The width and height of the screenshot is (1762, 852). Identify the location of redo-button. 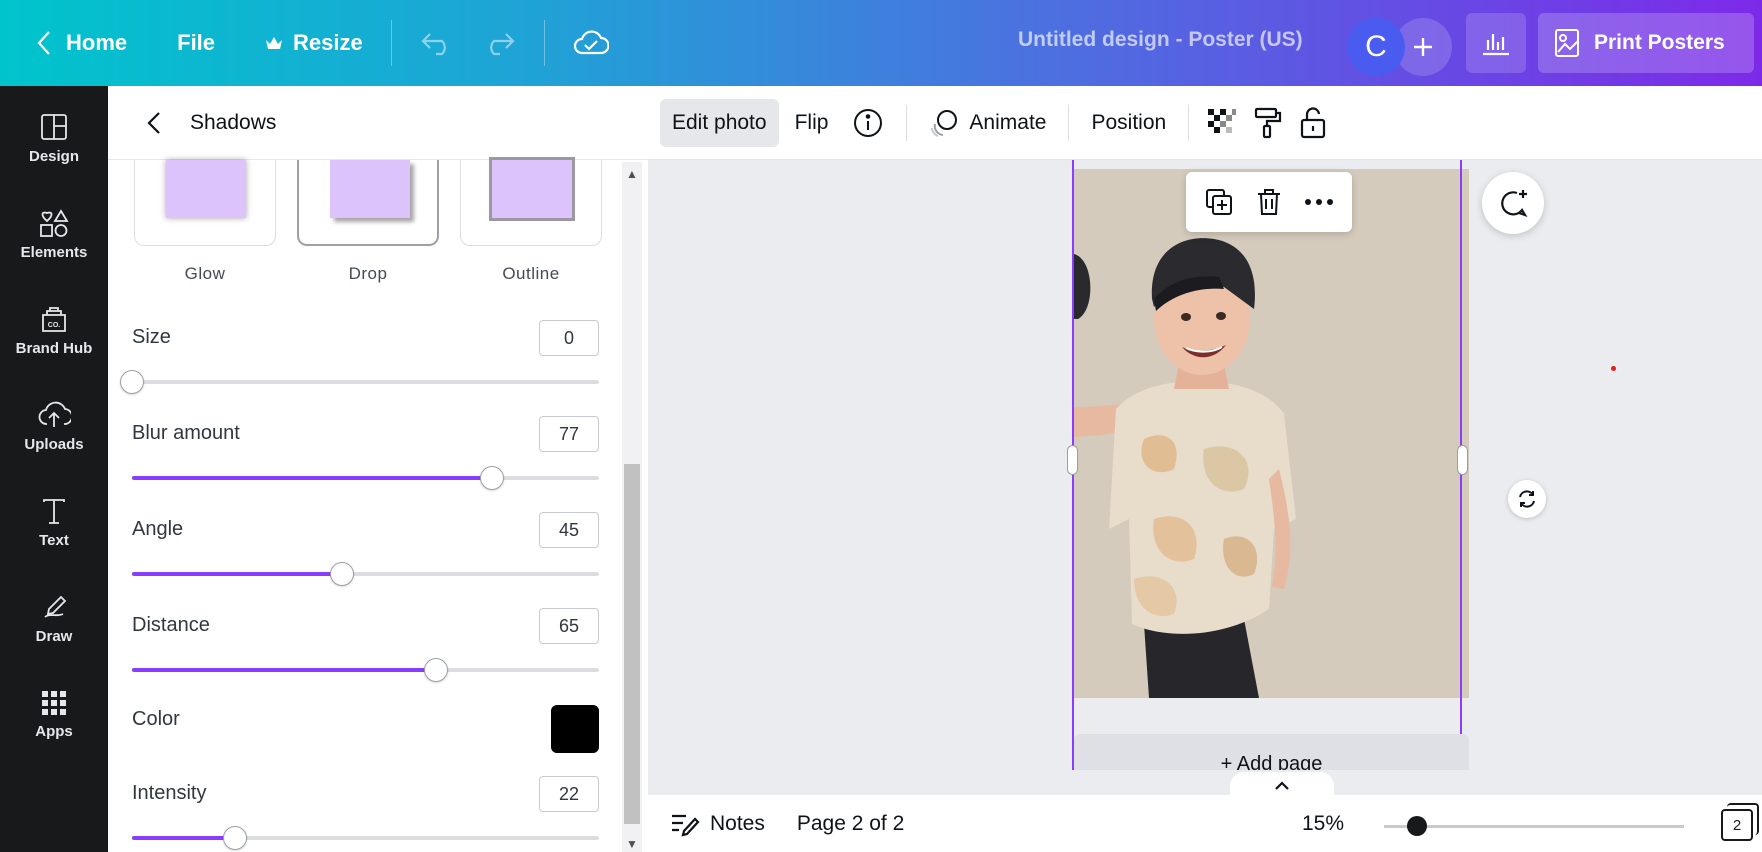
(499, 43).